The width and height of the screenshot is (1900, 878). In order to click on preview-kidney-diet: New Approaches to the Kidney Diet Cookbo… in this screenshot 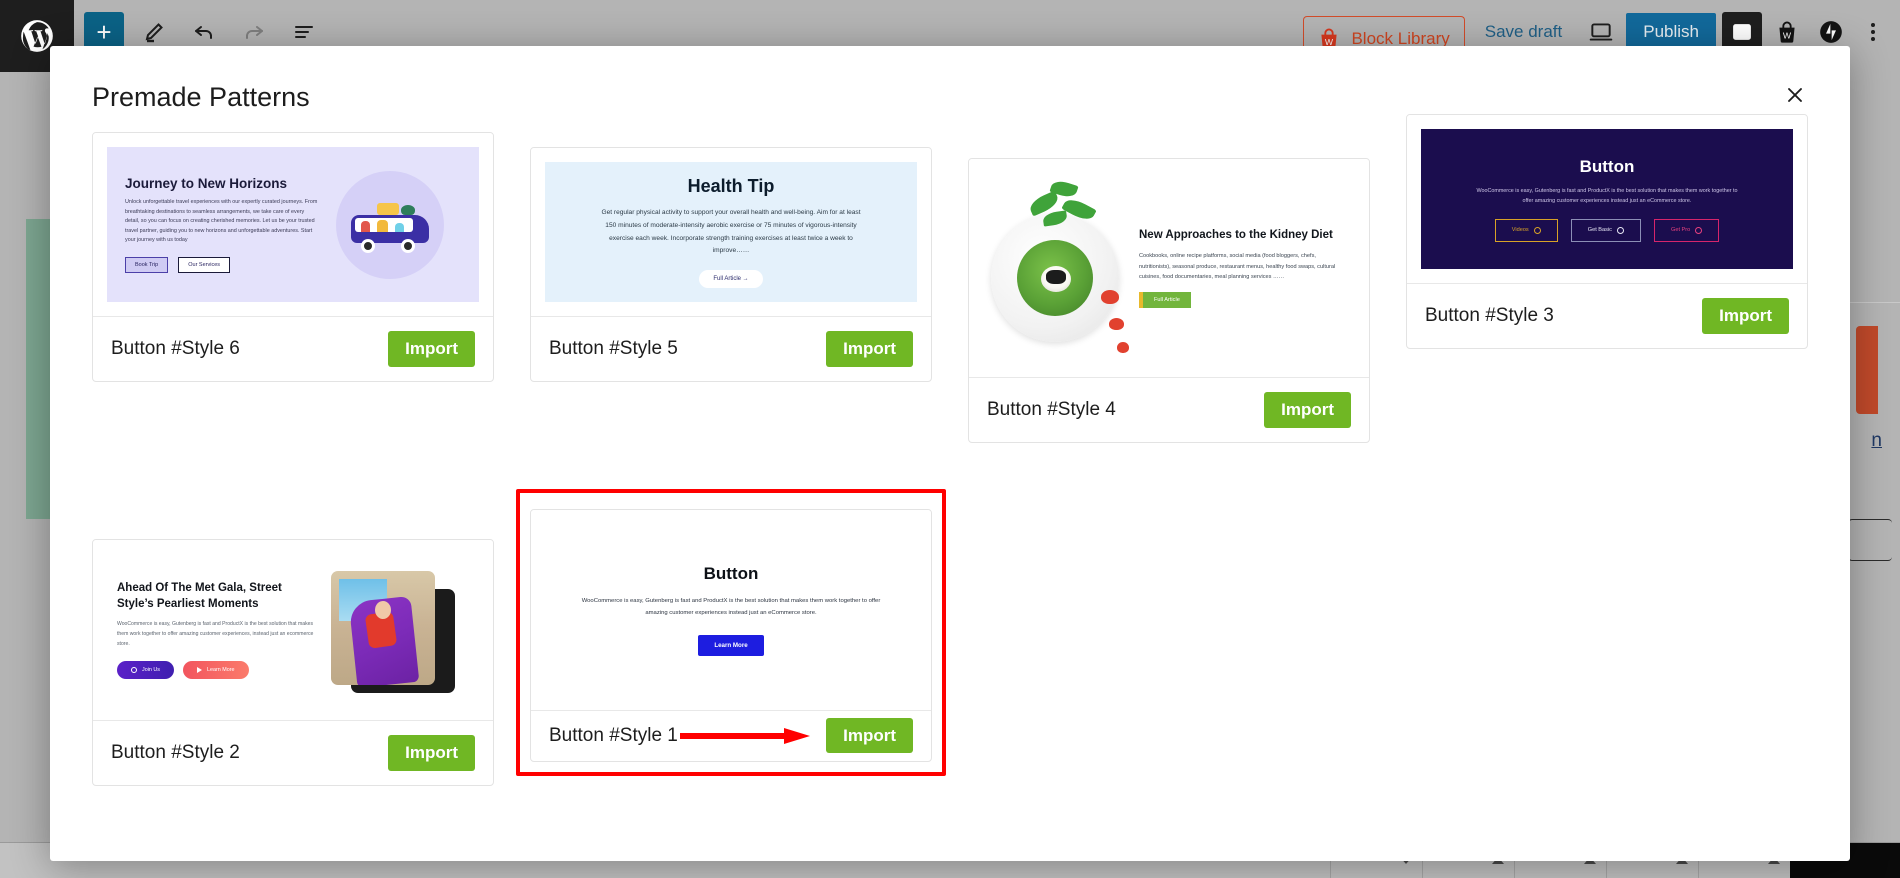, I will do `click(1169, 268)`.